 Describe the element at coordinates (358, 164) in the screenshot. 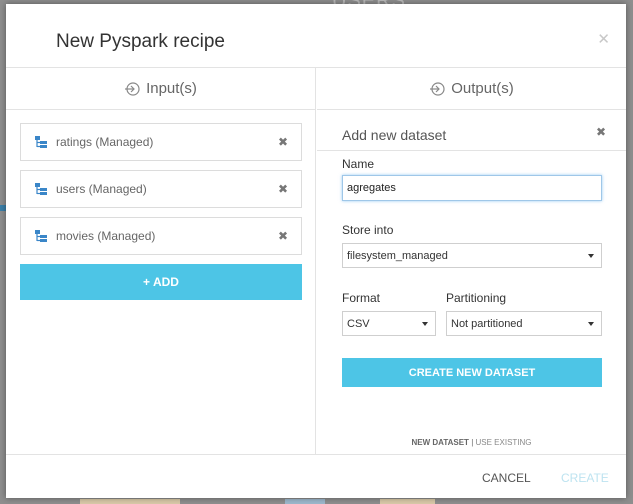

I see `name-label: Name` at that location.